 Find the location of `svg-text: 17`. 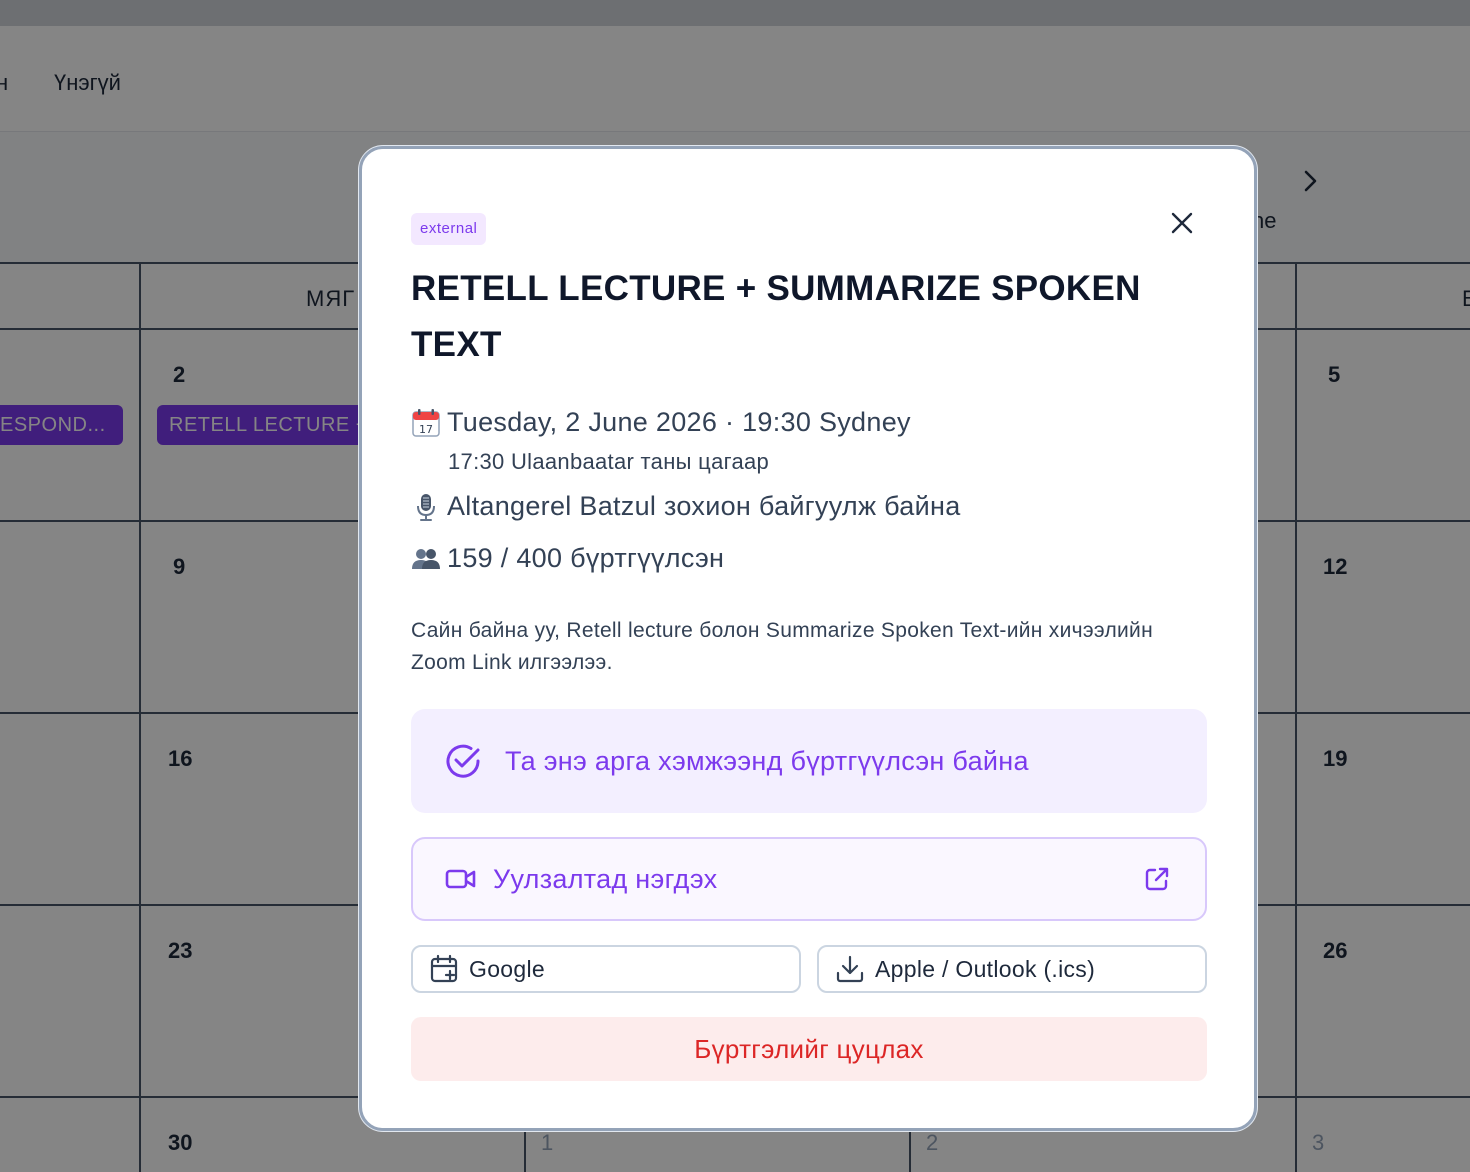

svg-text: 17 is located at coordinates (426, 429).